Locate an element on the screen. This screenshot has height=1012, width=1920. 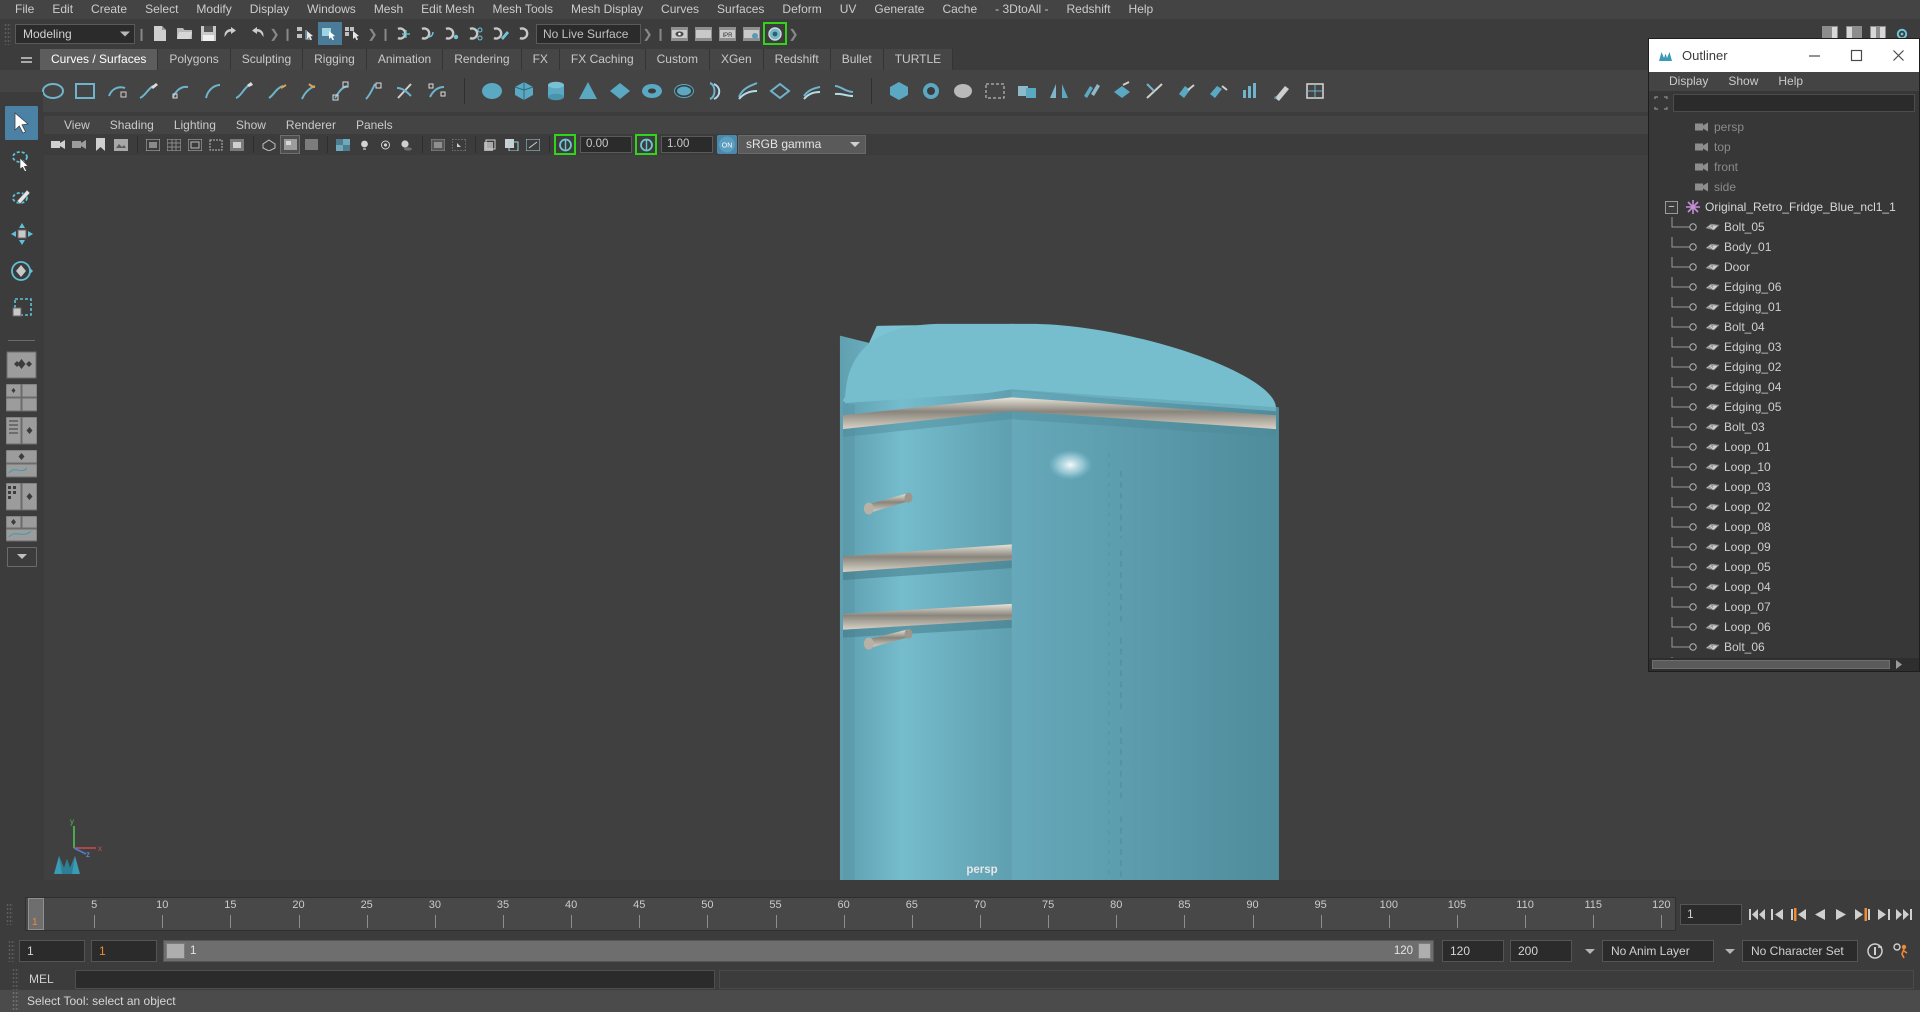
outliner-item-Body_01: Body_01 is located at coordinates (1784, 247).